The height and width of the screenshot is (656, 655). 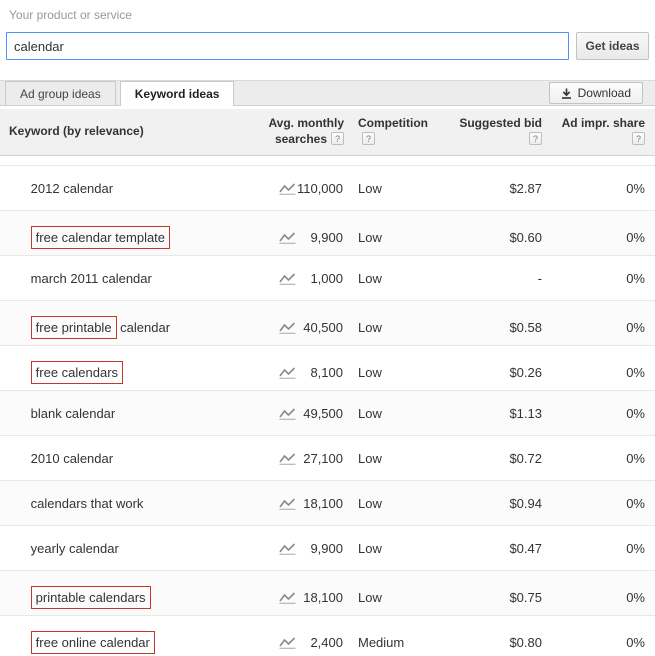 I want to click on keyword-cell: free online calendar, so click(x=127, y=636).